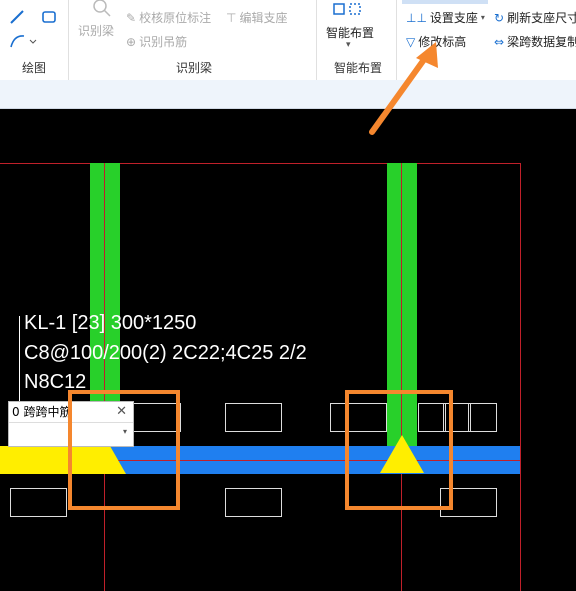 The height and width of the screenshot is (591, 576). Describe the element at coordinates (102, 8) in the screenshot. I see `recognize-beam-icon` at that location.